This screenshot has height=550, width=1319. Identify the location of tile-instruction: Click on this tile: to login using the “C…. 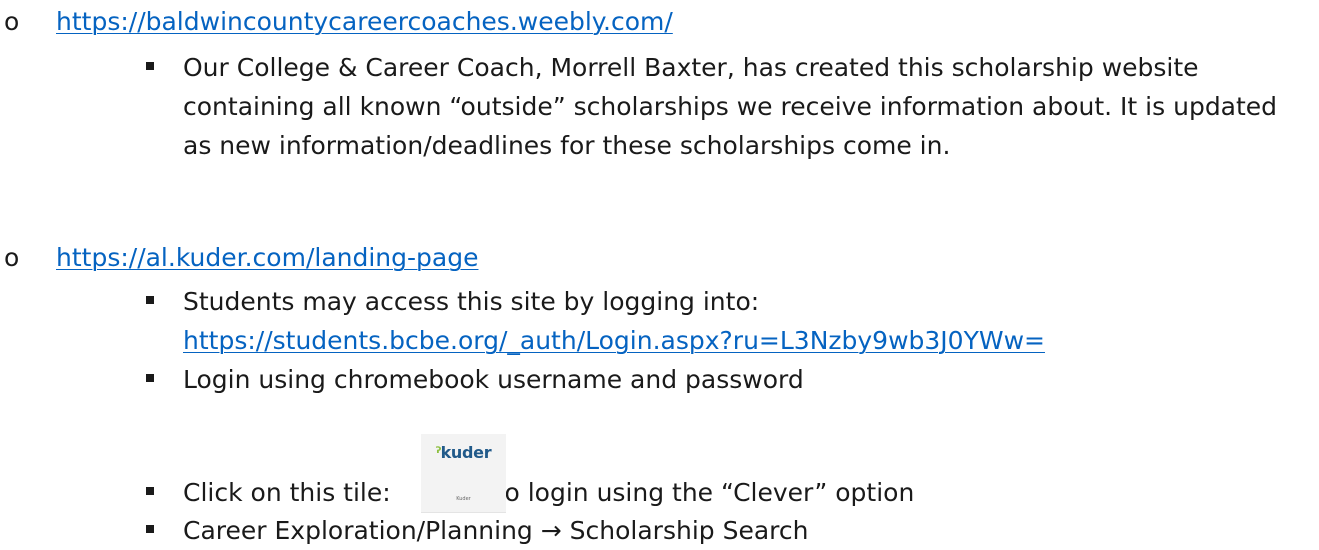
(738, 492).